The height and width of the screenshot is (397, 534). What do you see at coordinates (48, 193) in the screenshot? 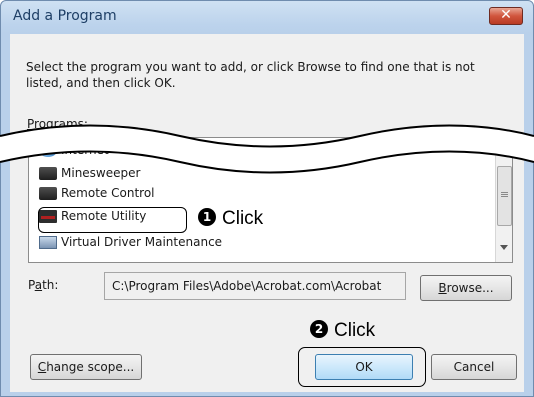
I see `program-icon` at bounding box center [48, 193].